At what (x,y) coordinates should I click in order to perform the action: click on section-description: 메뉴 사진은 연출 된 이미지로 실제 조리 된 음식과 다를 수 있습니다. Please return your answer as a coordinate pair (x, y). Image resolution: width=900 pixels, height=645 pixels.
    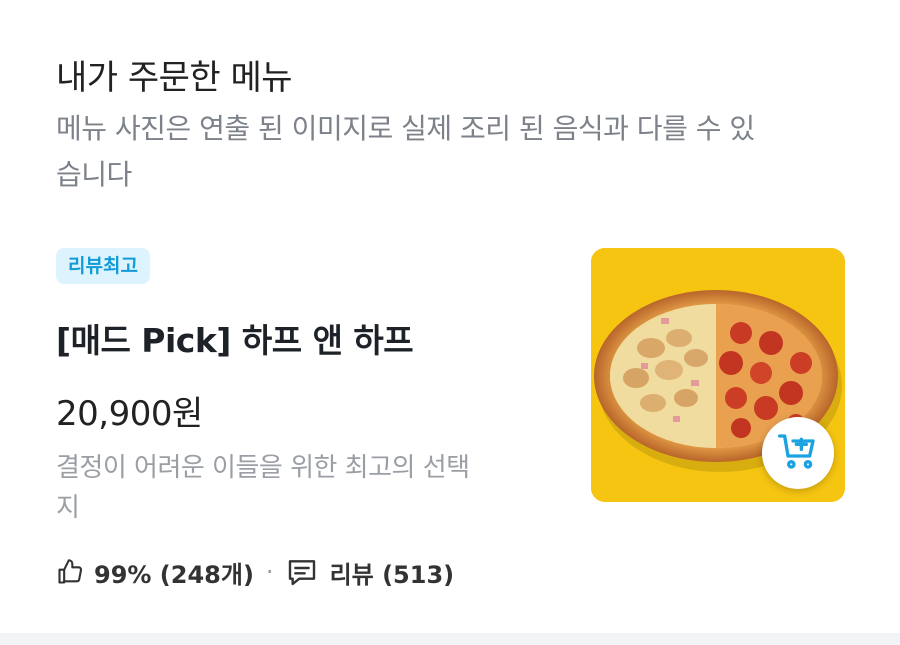
    Looking at the image, I should click on (405, 151).